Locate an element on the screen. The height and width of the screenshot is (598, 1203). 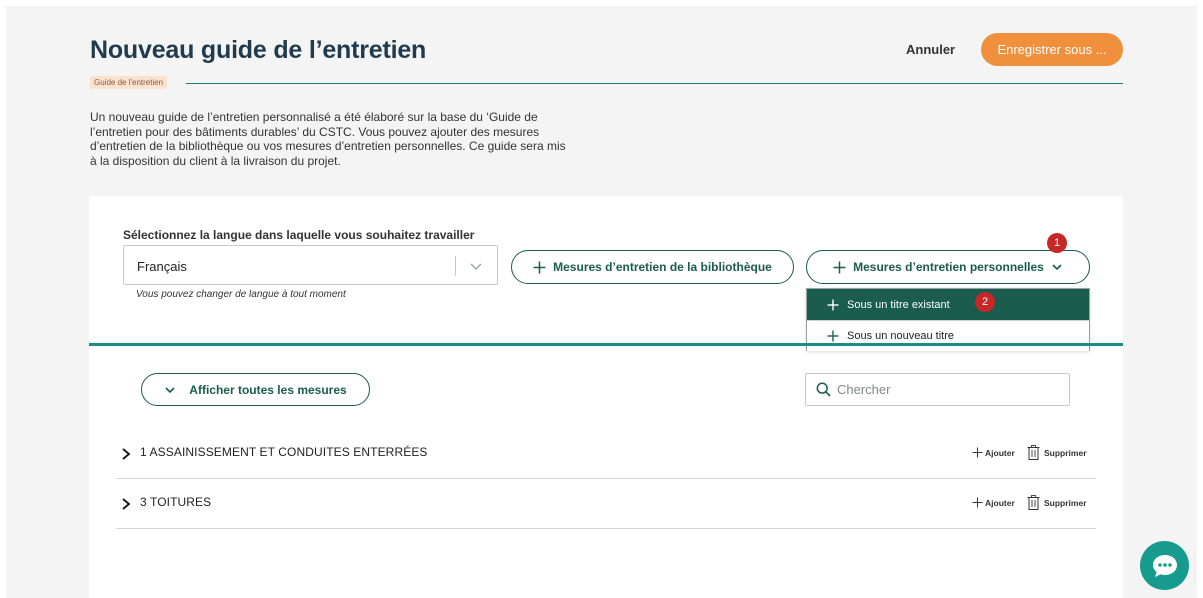
dropdown-item-new-title: Sous un nouveau titre is located at coordinates (948, 335).